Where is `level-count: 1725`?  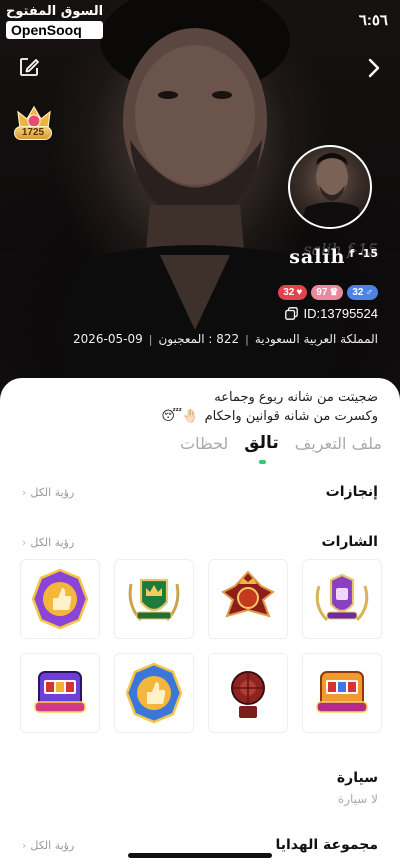 level-count: 1725 is located at coordinates (33, 133).